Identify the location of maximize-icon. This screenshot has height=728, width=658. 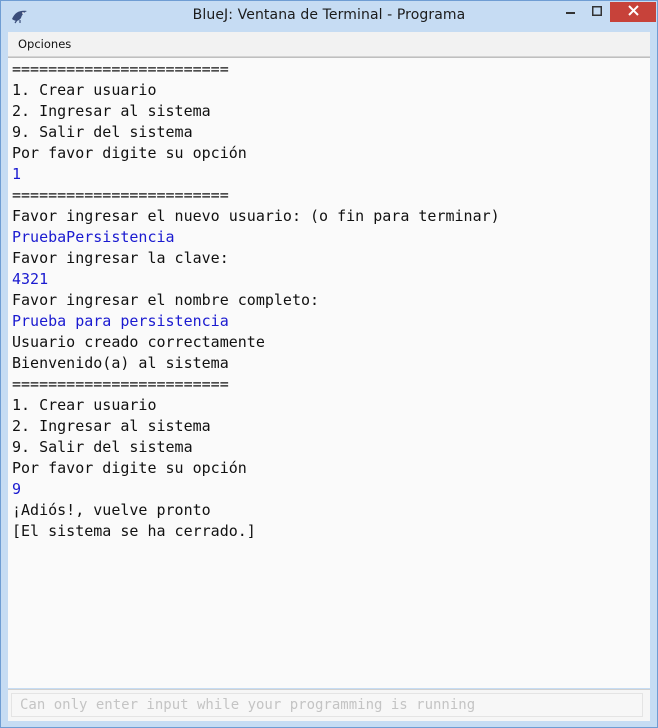
(597, 12).